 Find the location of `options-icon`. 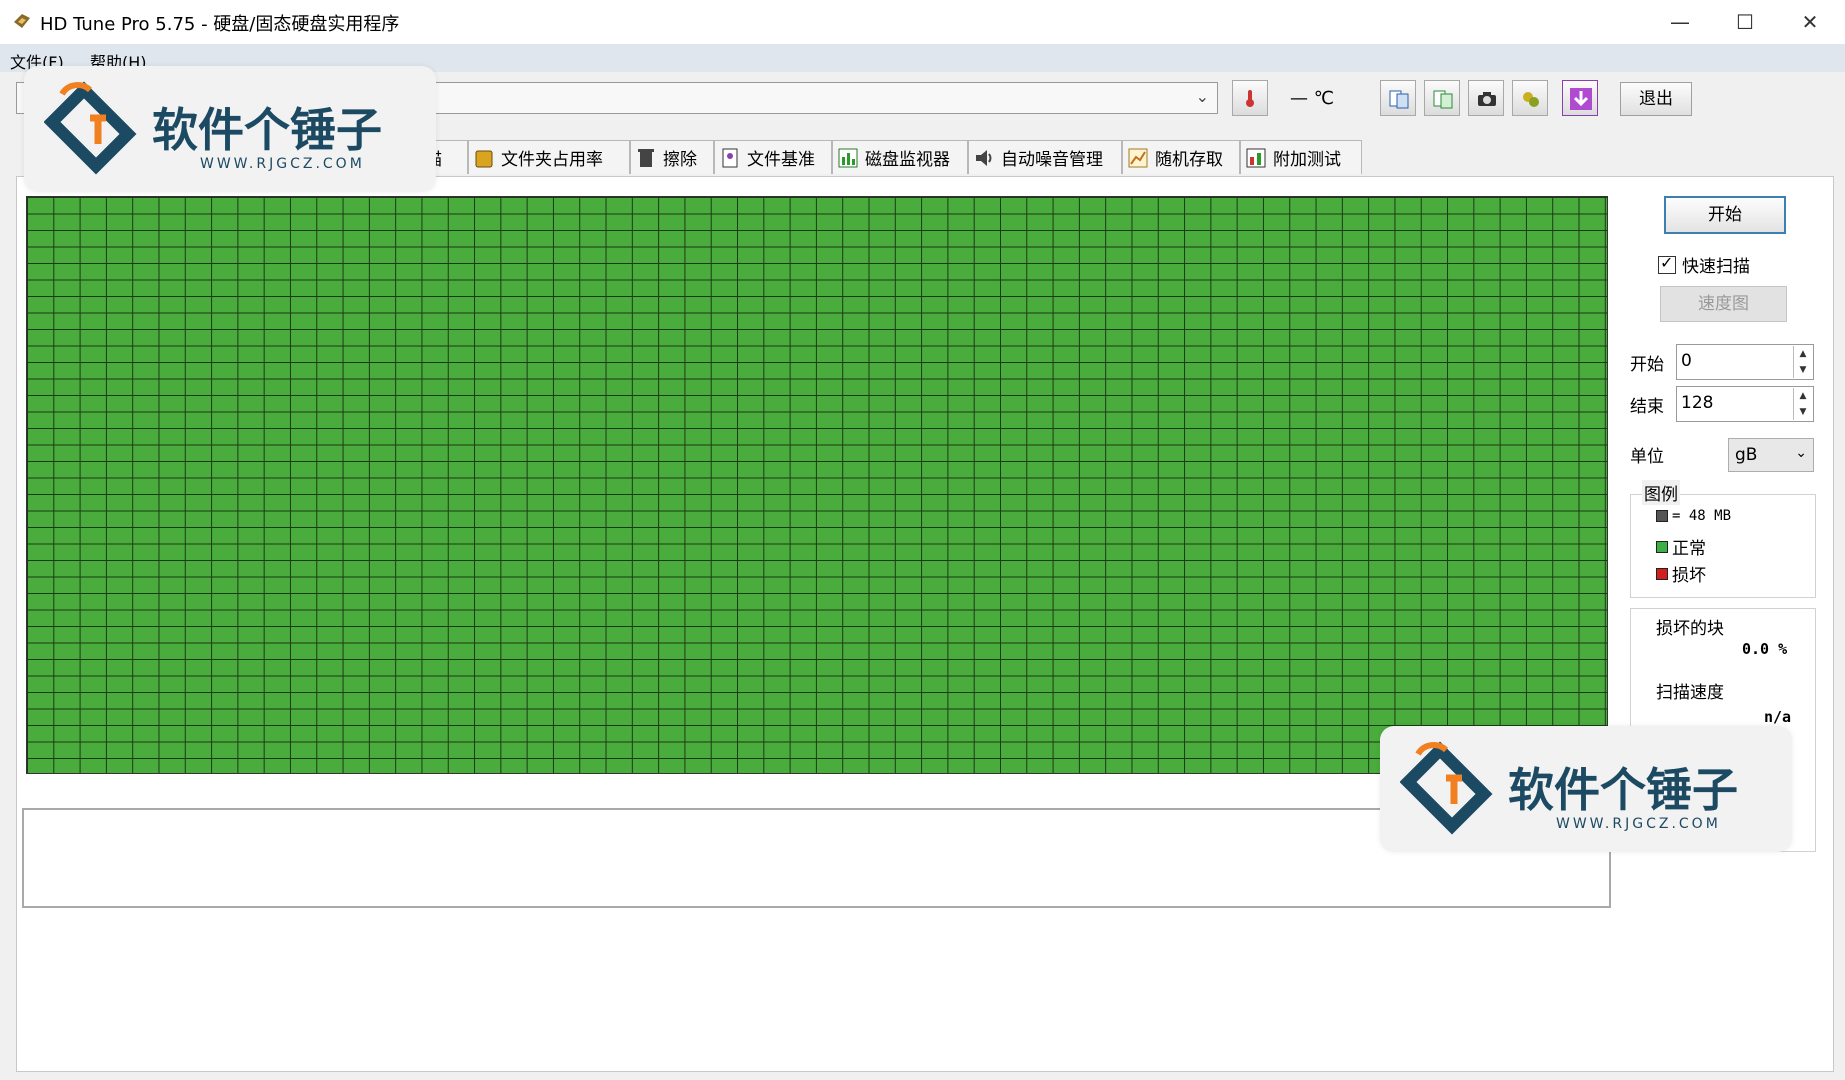

options-icon is located at coordinates (1531, 99).